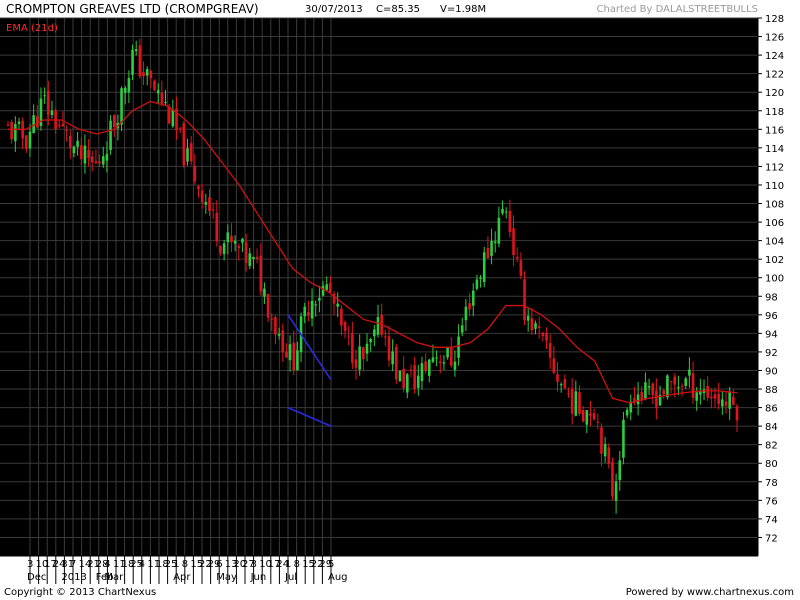 Image resolution: width=800 pixels, height=600 pixels. What do you see at coordinates (774, 130) in the screenshot?
I see `y-tick-label: 116` at bounding box center [774, 130].